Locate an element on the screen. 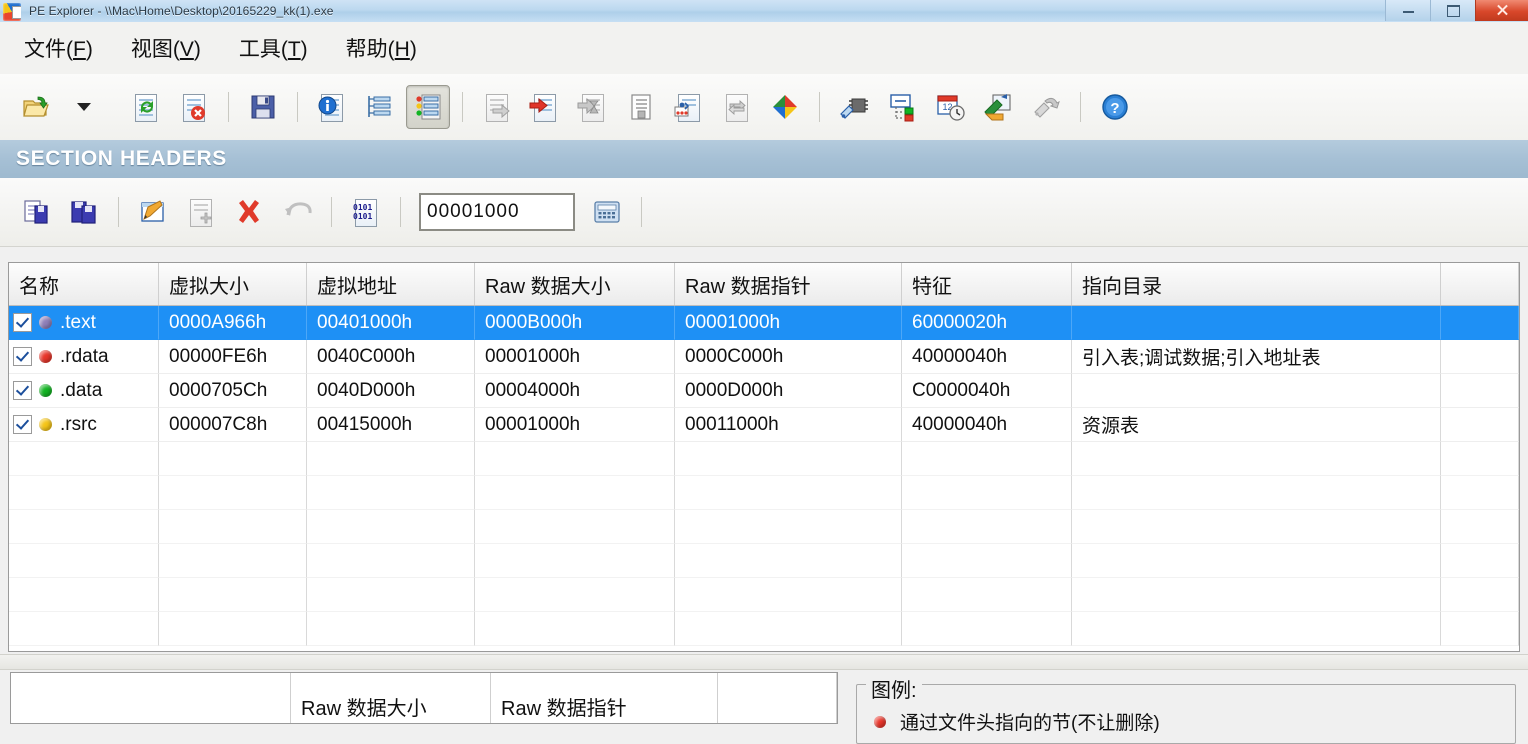  timedate-stamp-button: 12 is located at coordinates (950, 107).